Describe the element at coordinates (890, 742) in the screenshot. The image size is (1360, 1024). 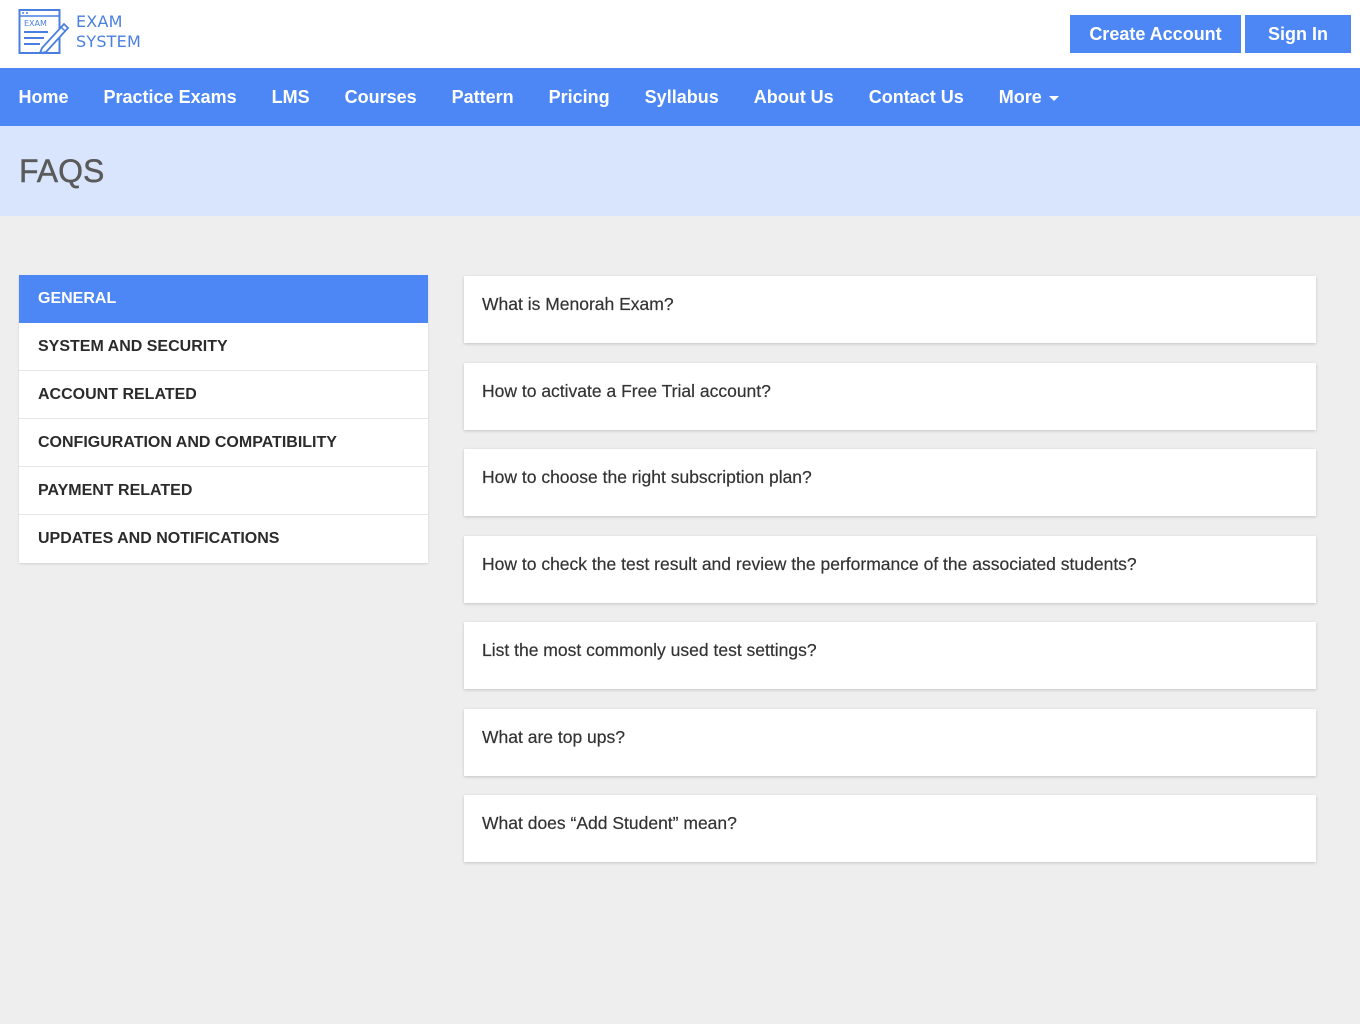
I see `faq-item: What are top ups?` at that location.